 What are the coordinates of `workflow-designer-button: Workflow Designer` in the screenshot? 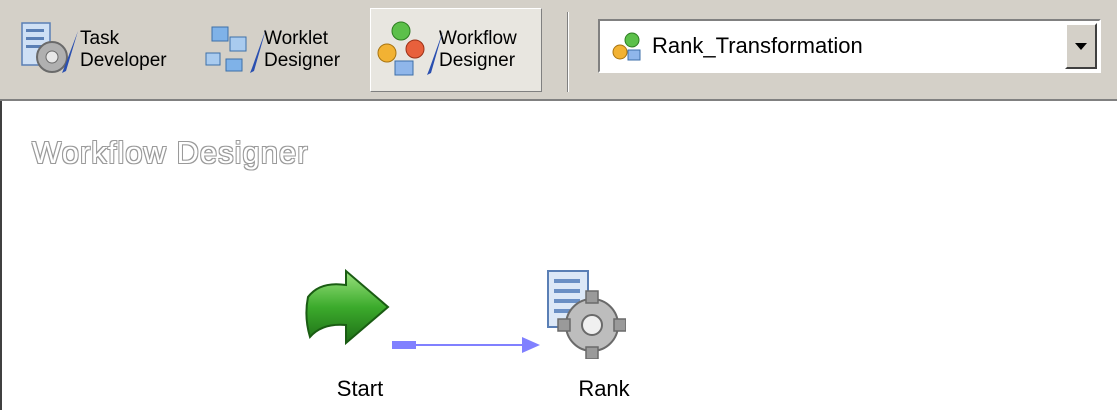 It's located at (456, 50).